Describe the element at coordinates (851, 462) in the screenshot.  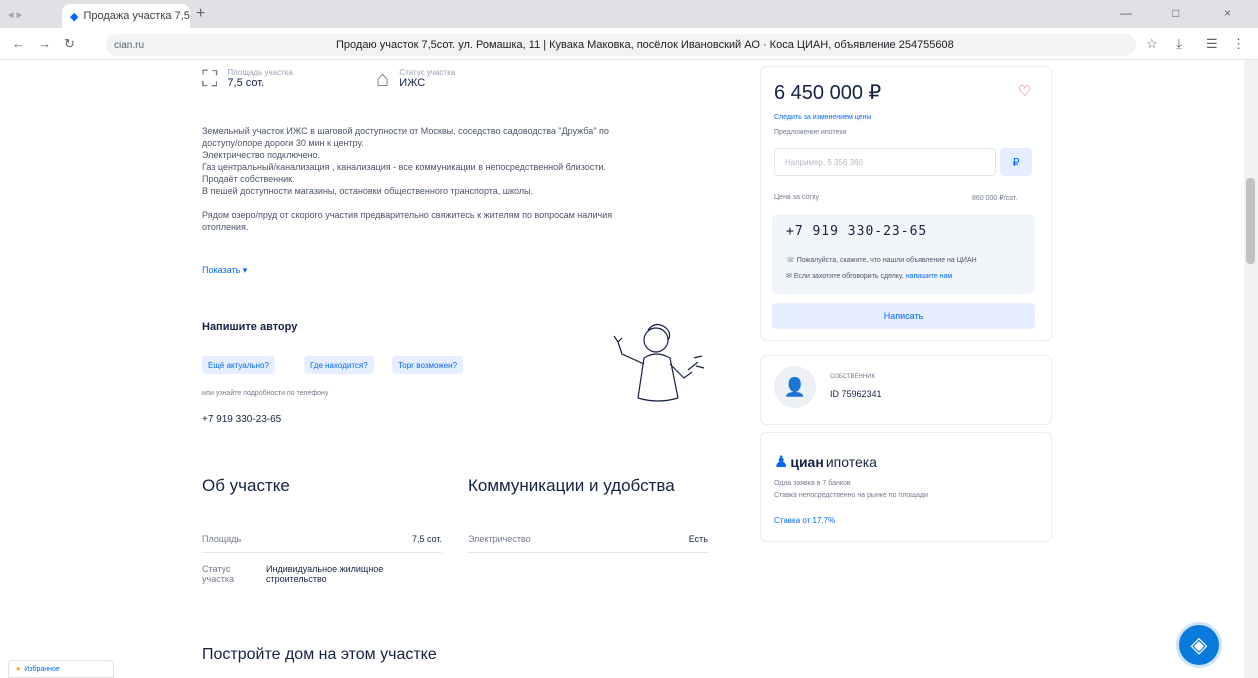
I see `mortgage-brand-b: ипотека` at that location.